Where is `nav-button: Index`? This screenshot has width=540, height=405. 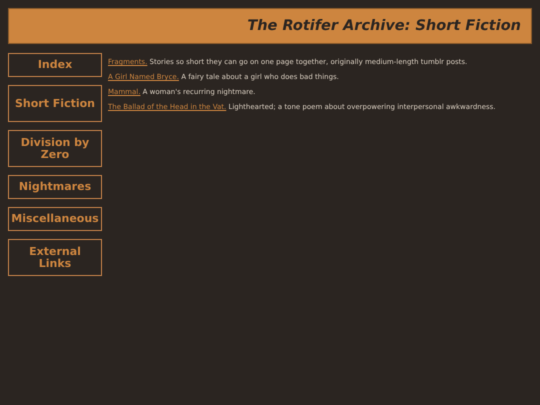
nav-button: Index is located at coordinates (55, 65).